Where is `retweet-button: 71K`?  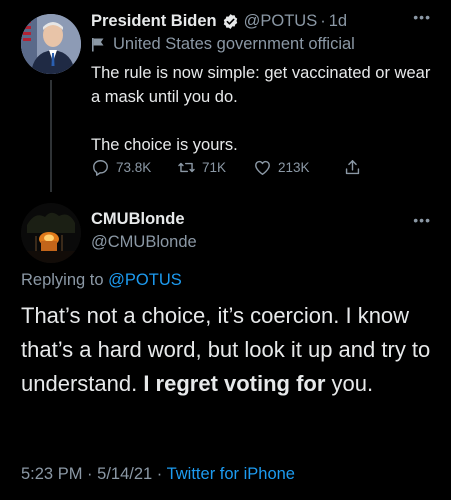
retweet-button: 71K is located at coordinates (213, 167).